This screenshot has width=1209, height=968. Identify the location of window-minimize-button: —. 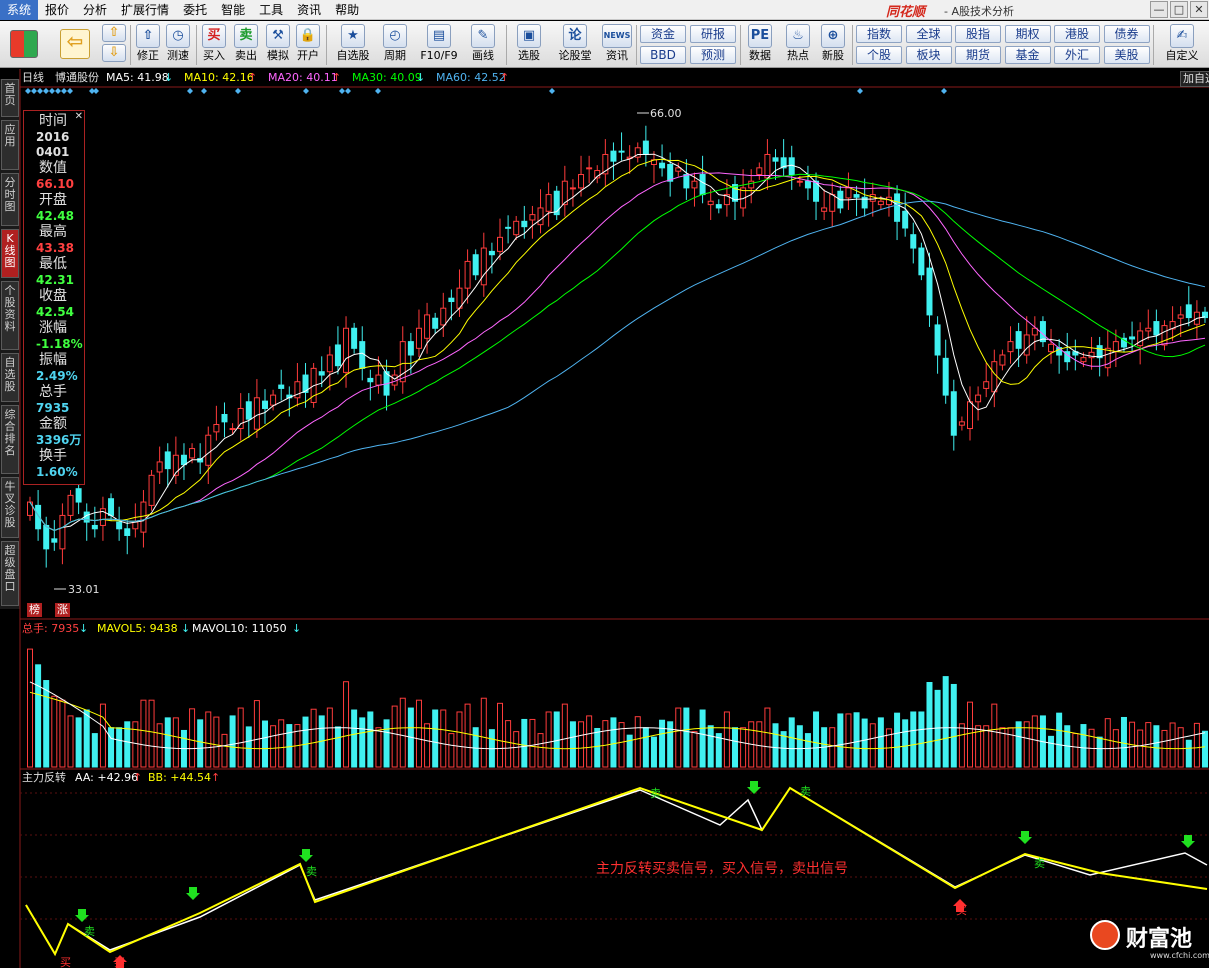
(1159, 9).